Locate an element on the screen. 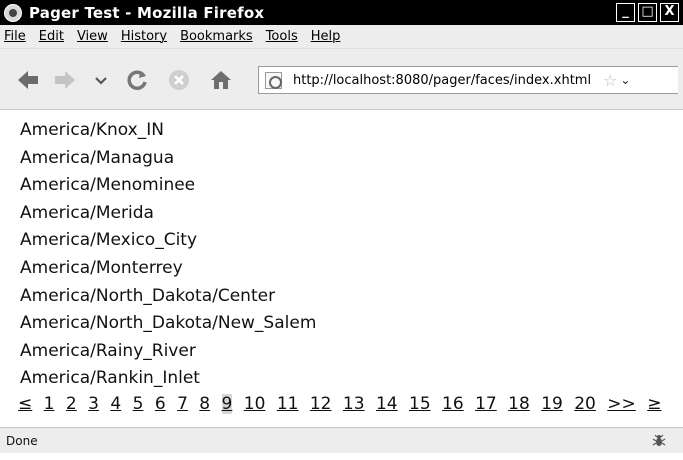  window-title: Pager Test - Mozilla Firefox is located at coordinates (147, 12).